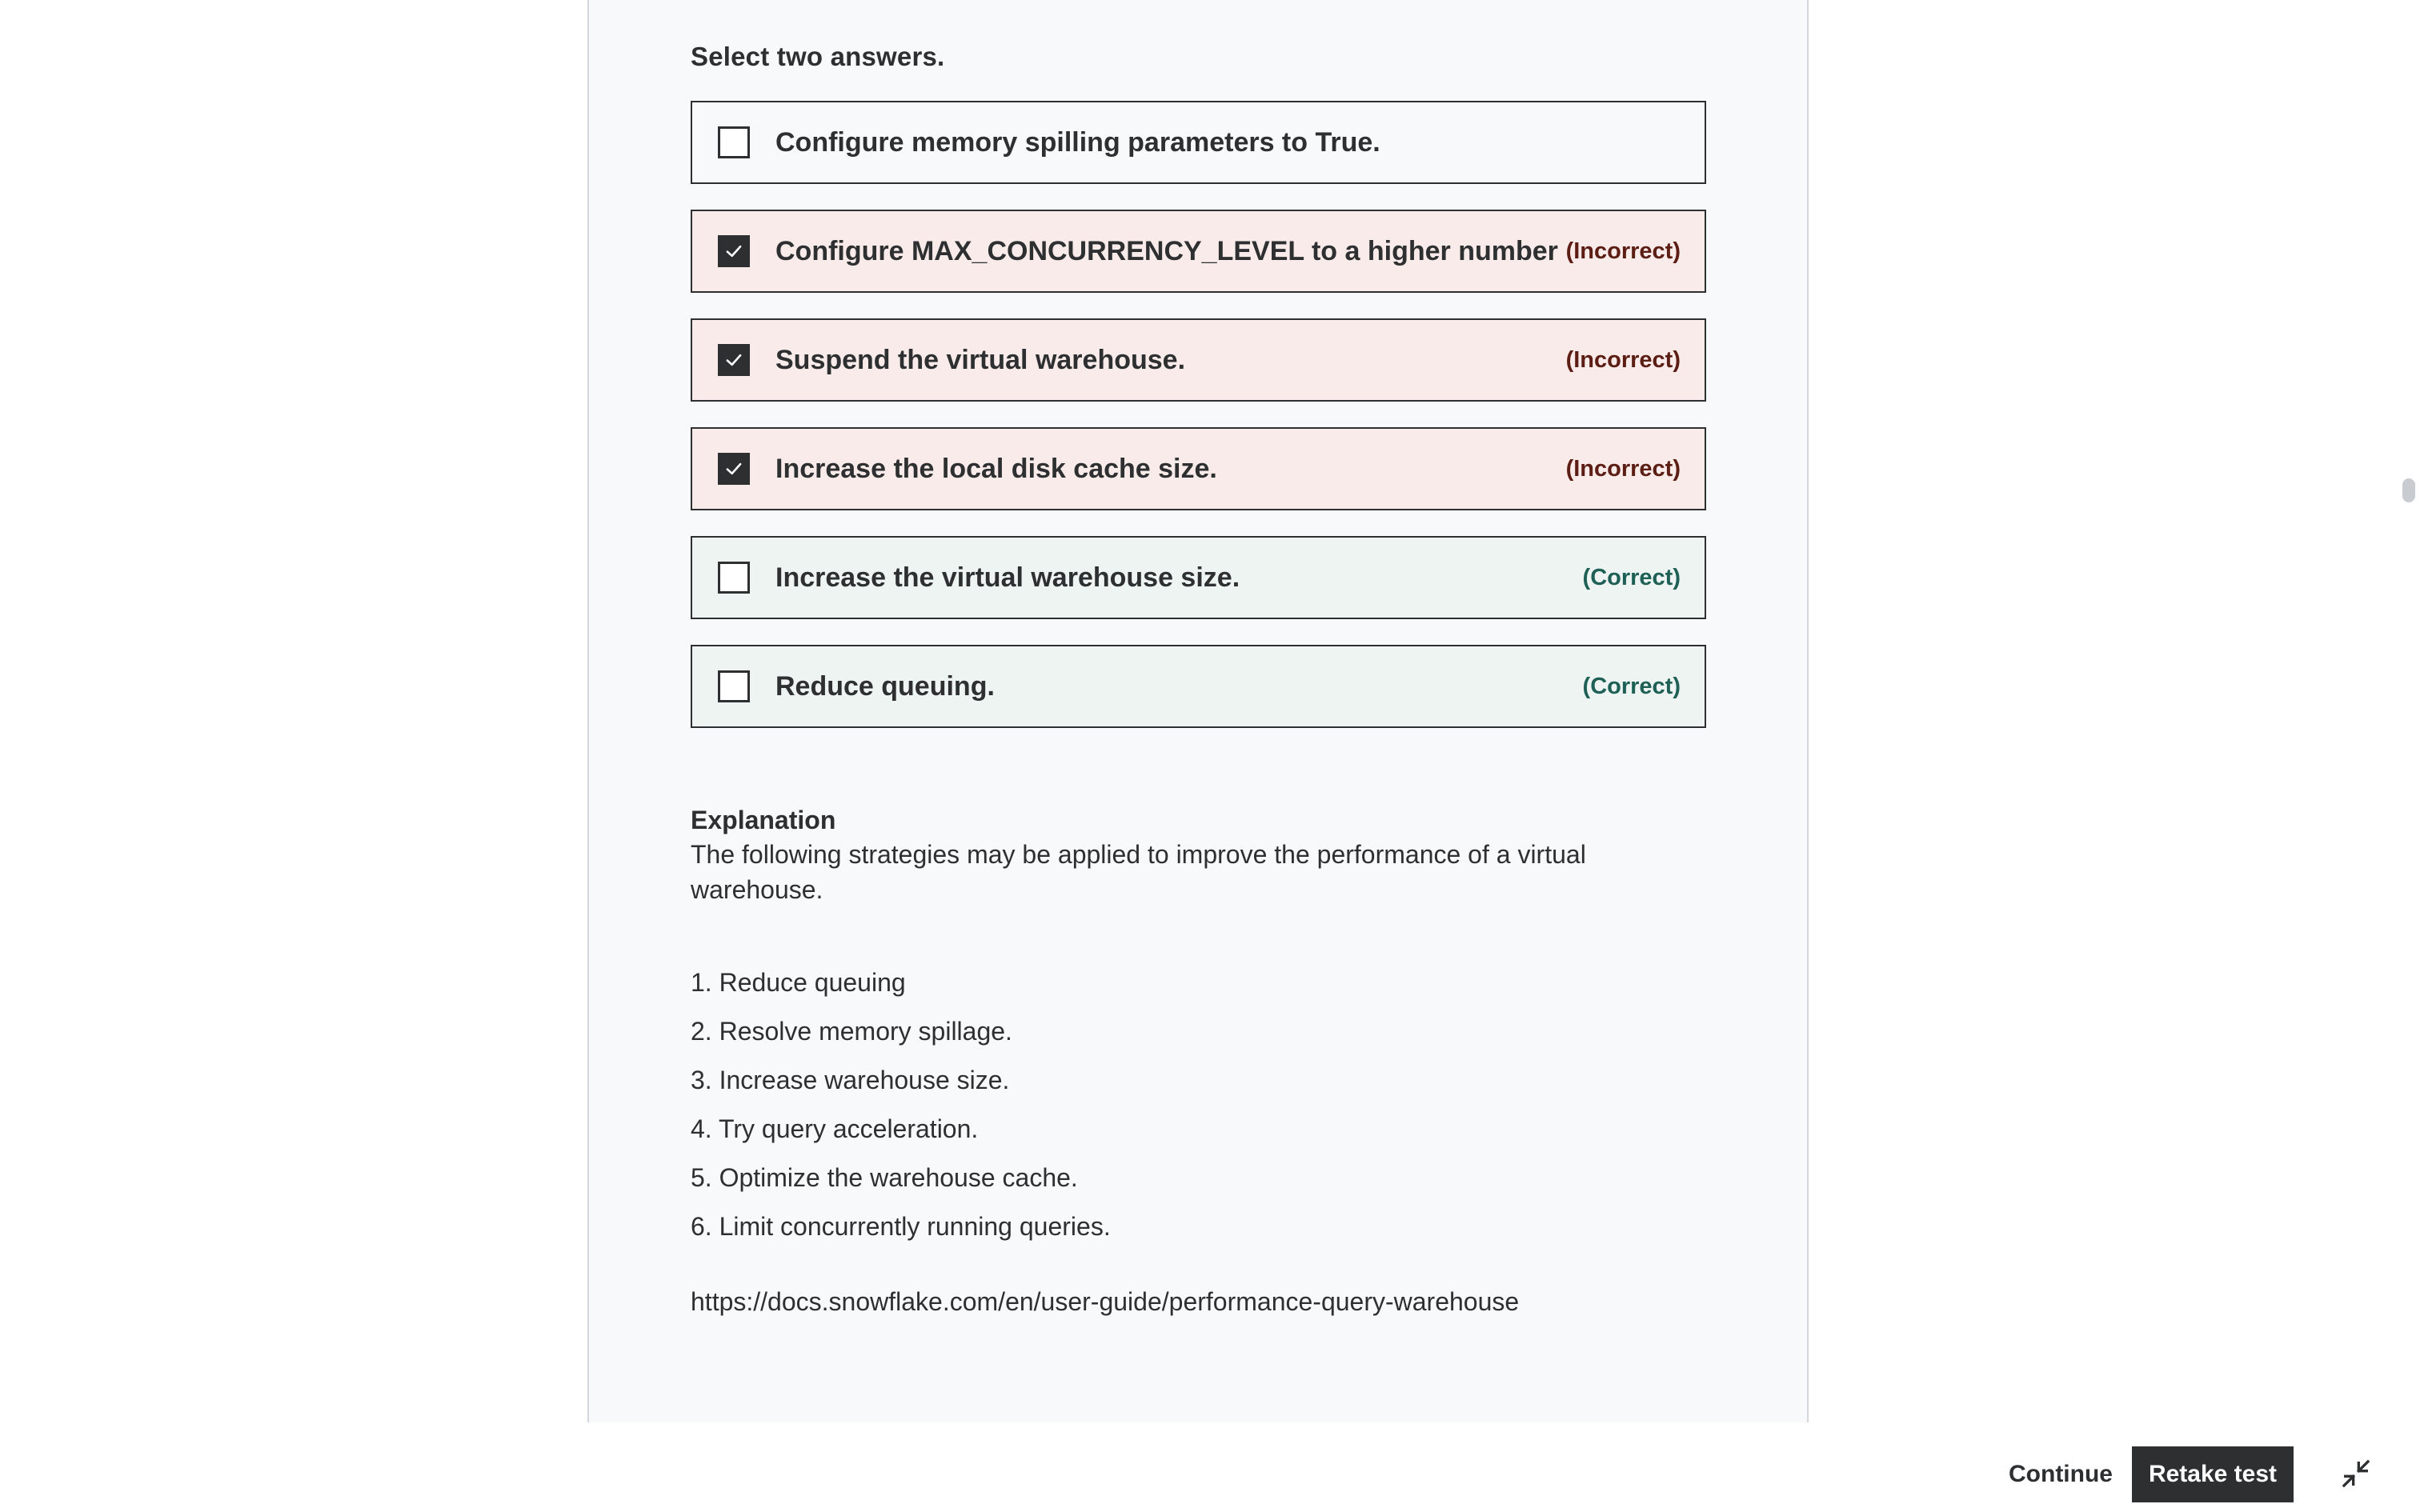 Image resolution: width=2420 pixels, height=1512 pixels. What do you see at coordinates (980, 359) in the screenshot?
I see `answer-label: Suspend the virtual warehouse.` at bounding box center [980, 359].